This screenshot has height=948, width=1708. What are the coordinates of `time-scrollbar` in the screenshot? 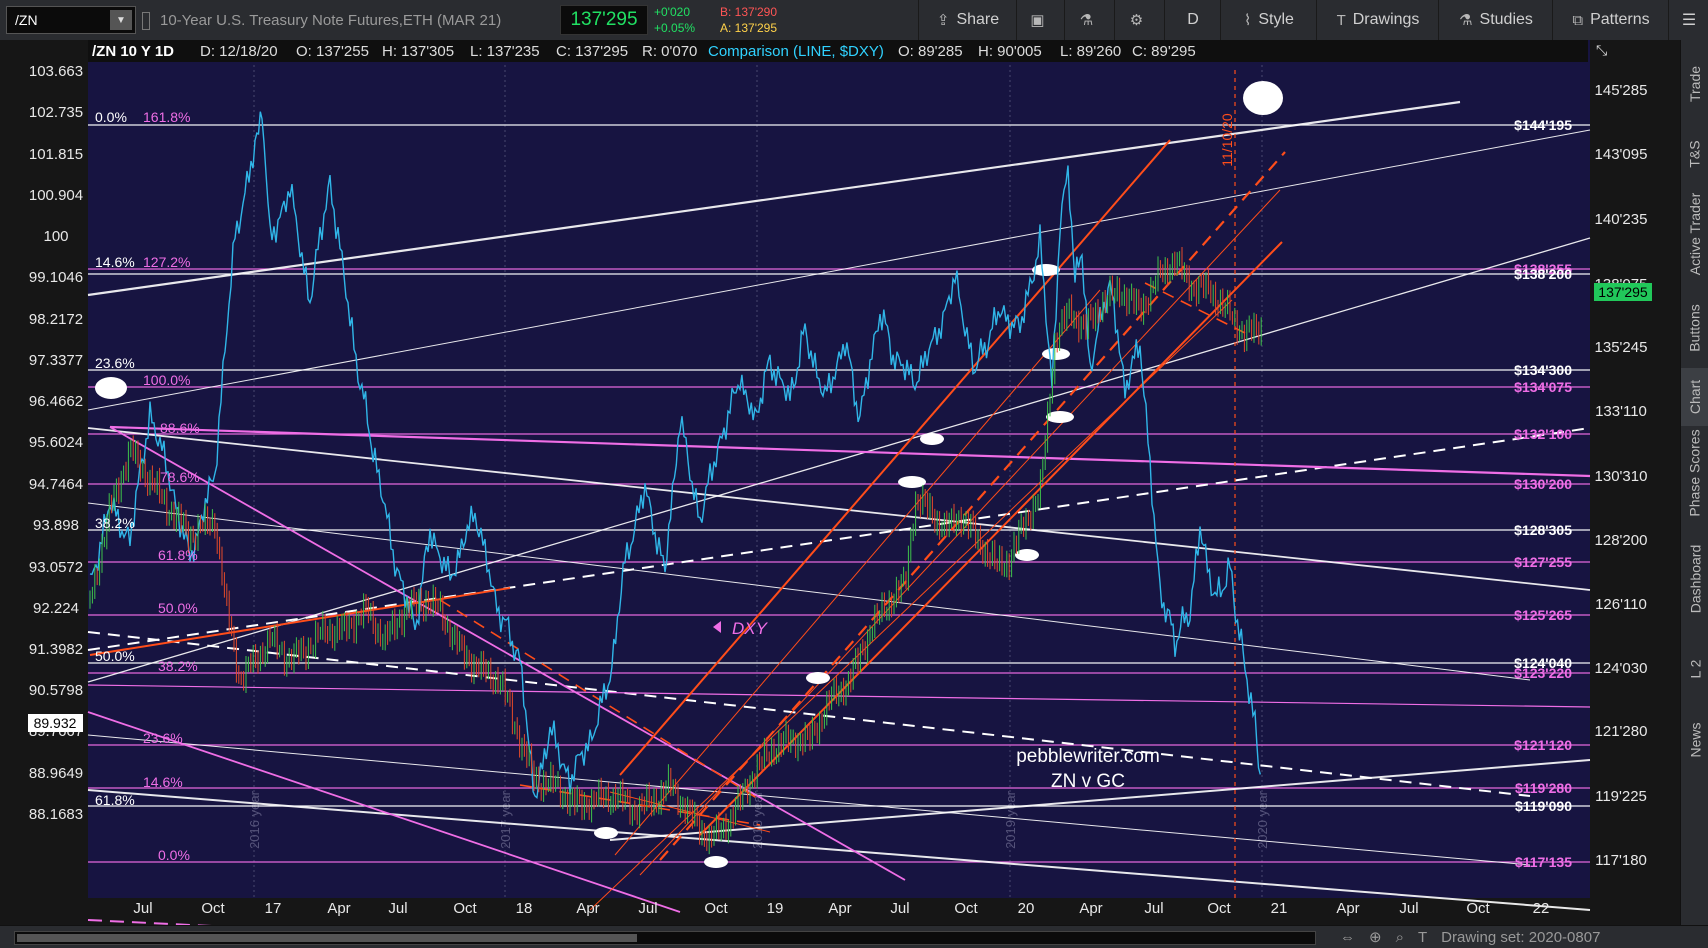 It's located at (665, 938).